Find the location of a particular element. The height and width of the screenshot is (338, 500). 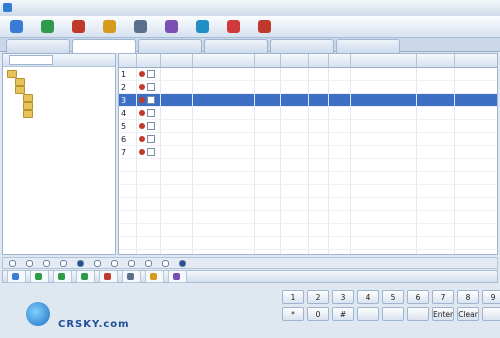

keypad-key: * is located at coordinates (293, 314).